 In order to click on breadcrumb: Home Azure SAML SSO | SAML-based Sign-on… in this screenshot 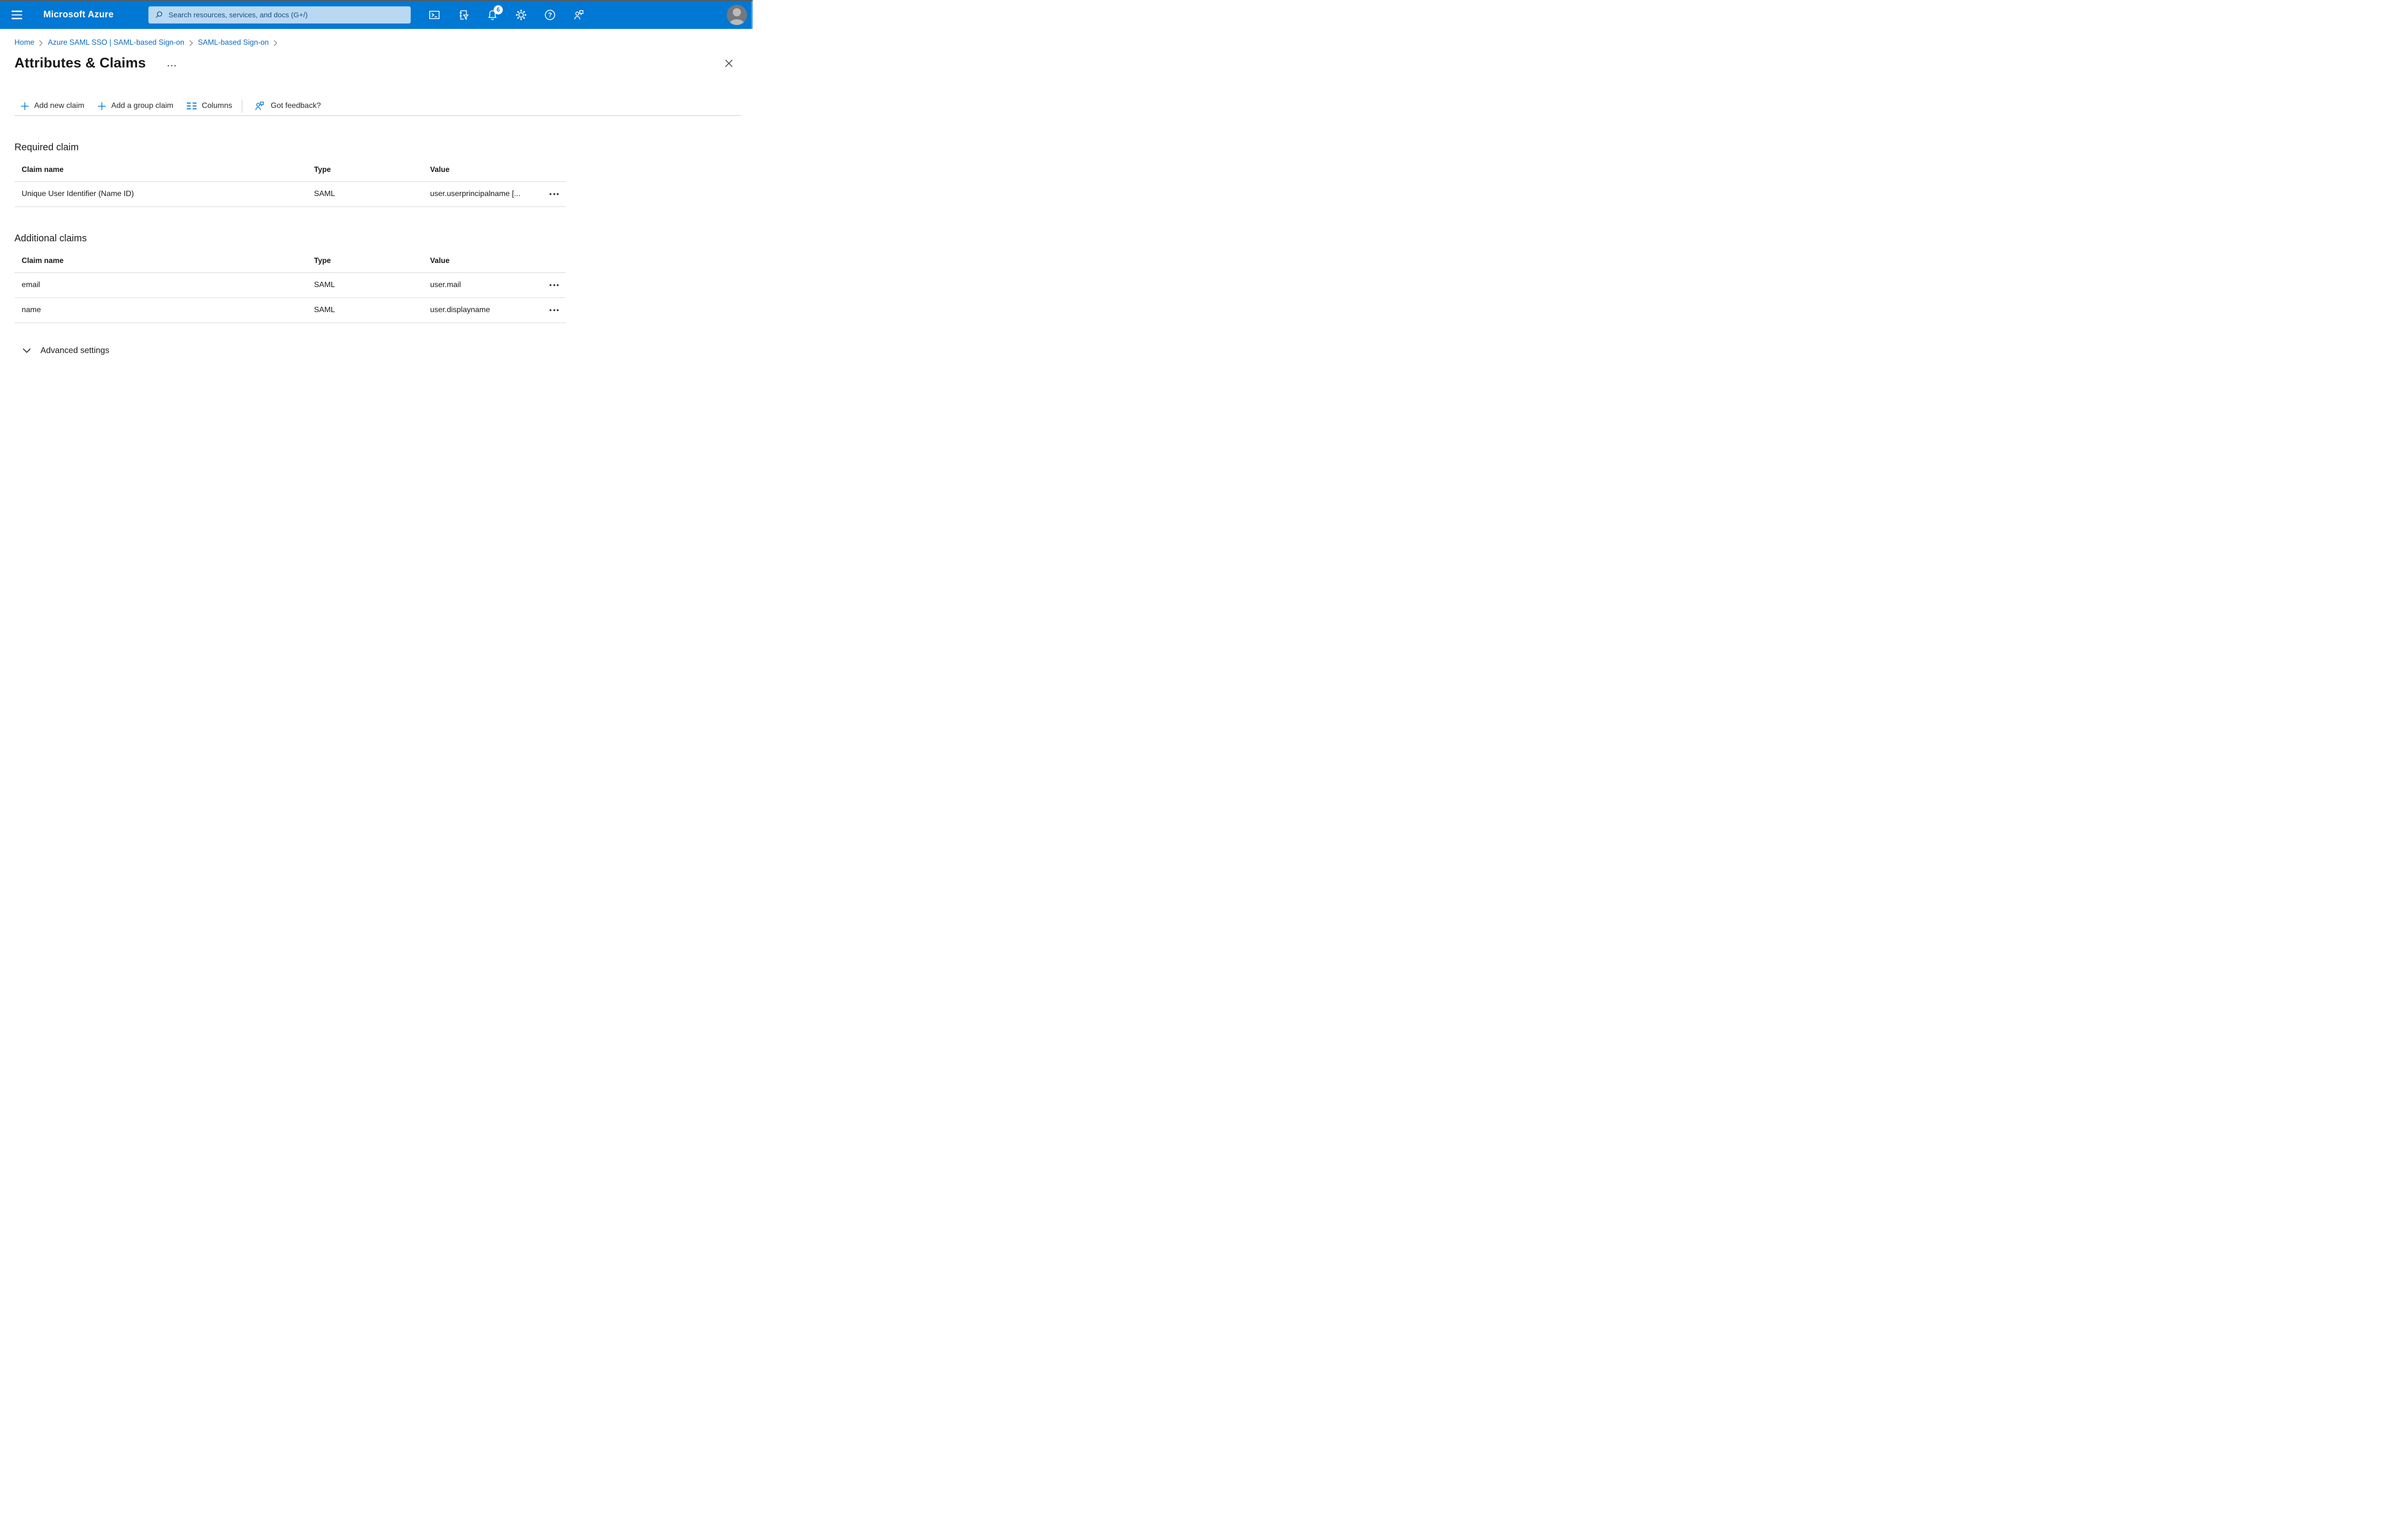, I will do `click(383, 43)`.